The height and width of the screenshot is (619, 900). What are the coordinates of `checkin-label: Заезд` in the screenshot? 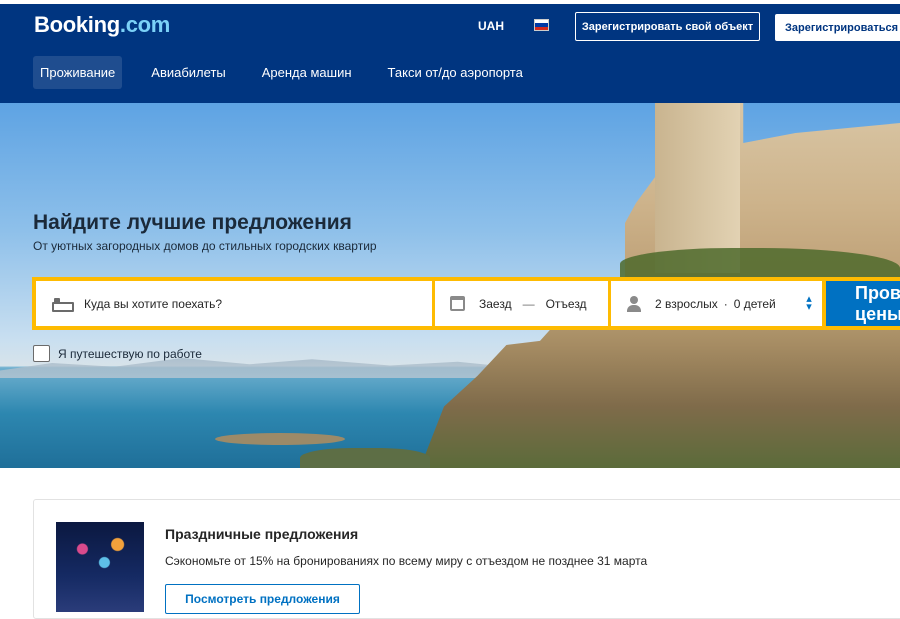 It's located at (495, 303).